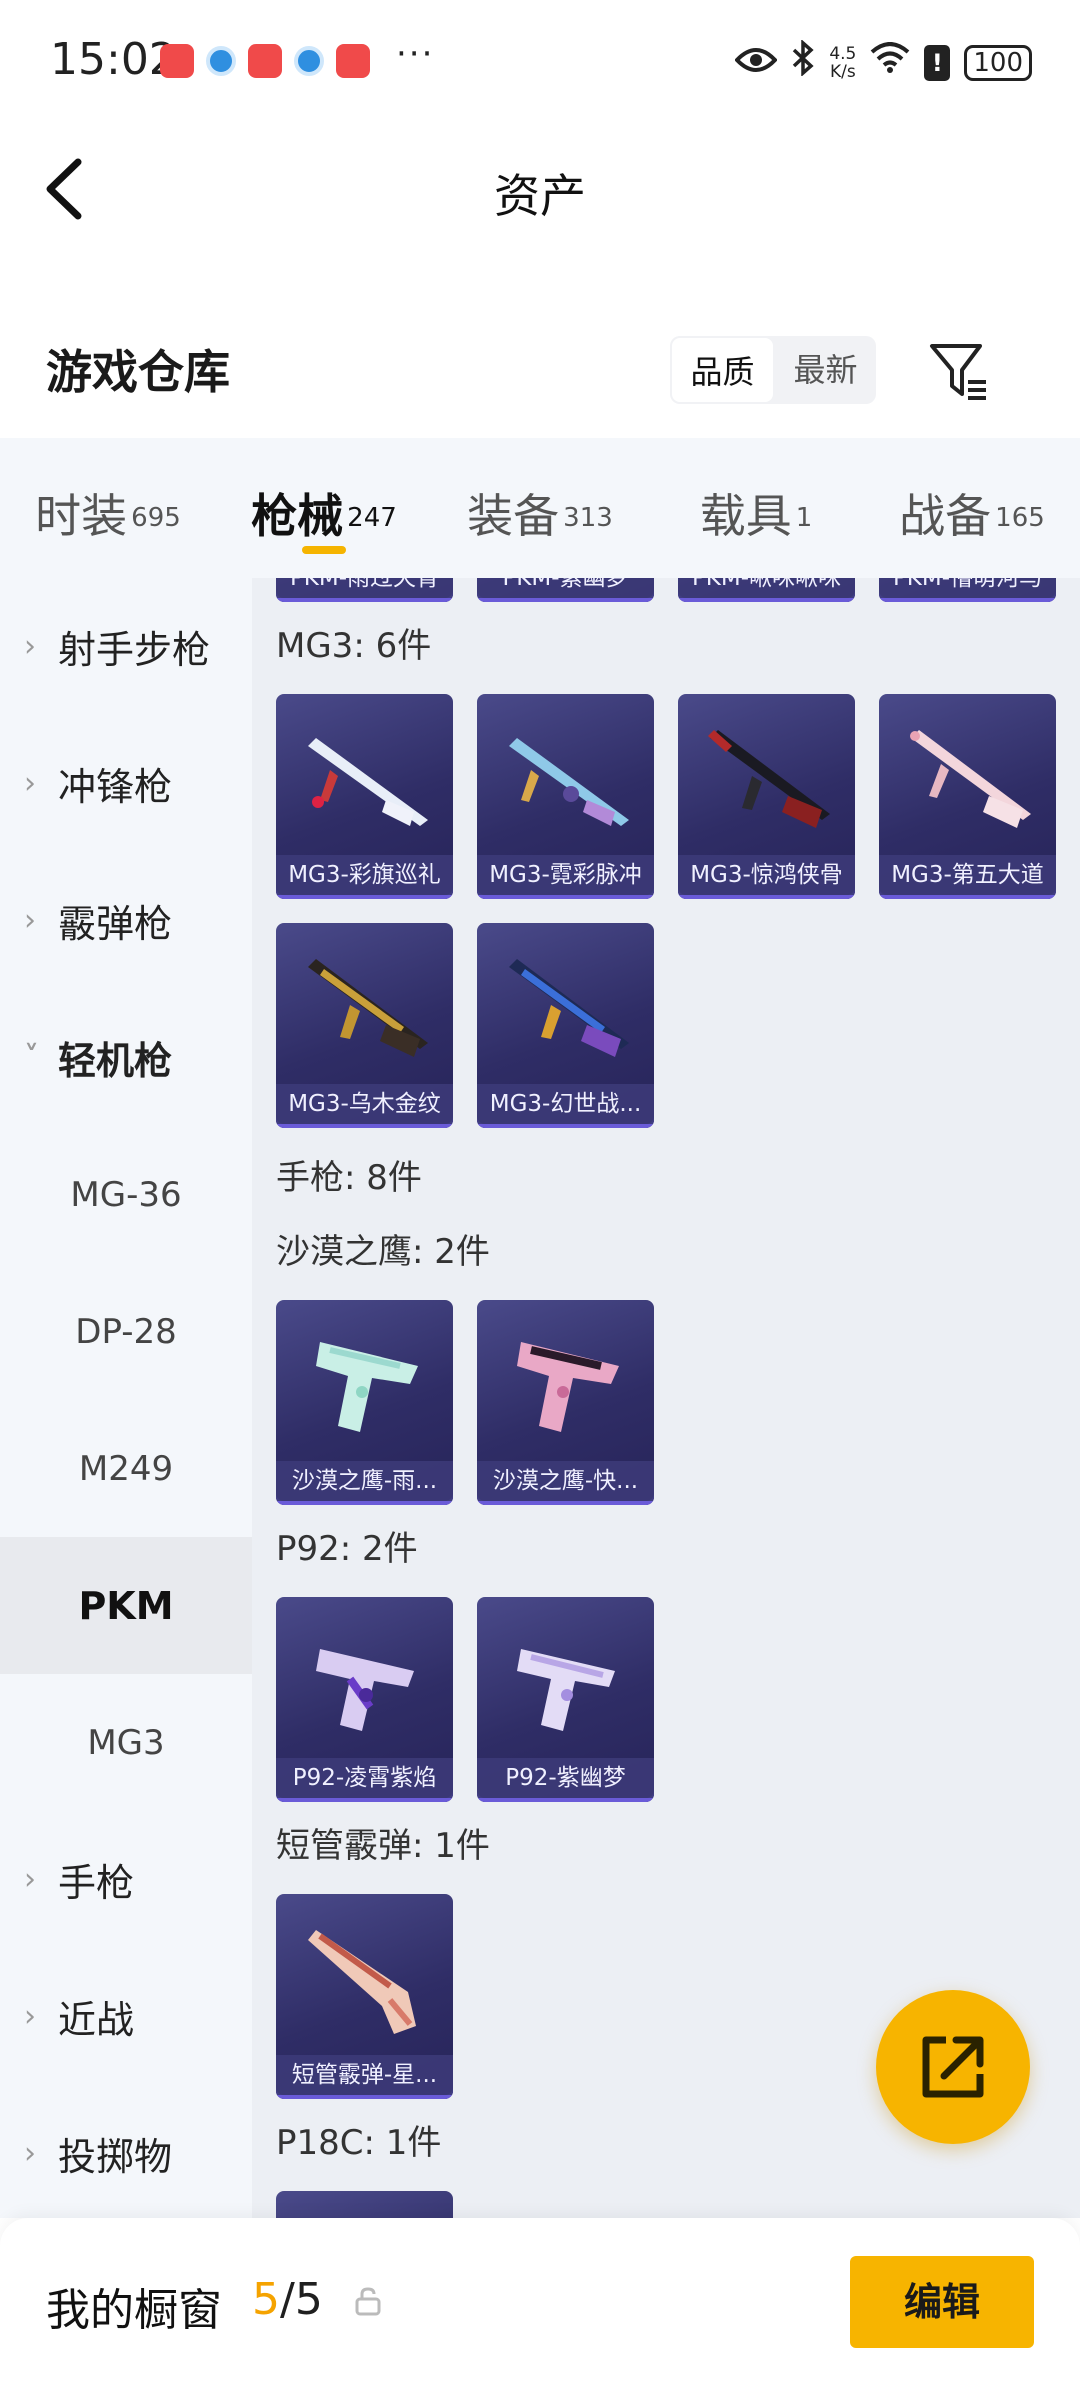 The height and width of the screenshot is (2382, 1080). Describe the element at coordinates (324, 550) in the screenshot. I see `active-tab-indicator` at that location.